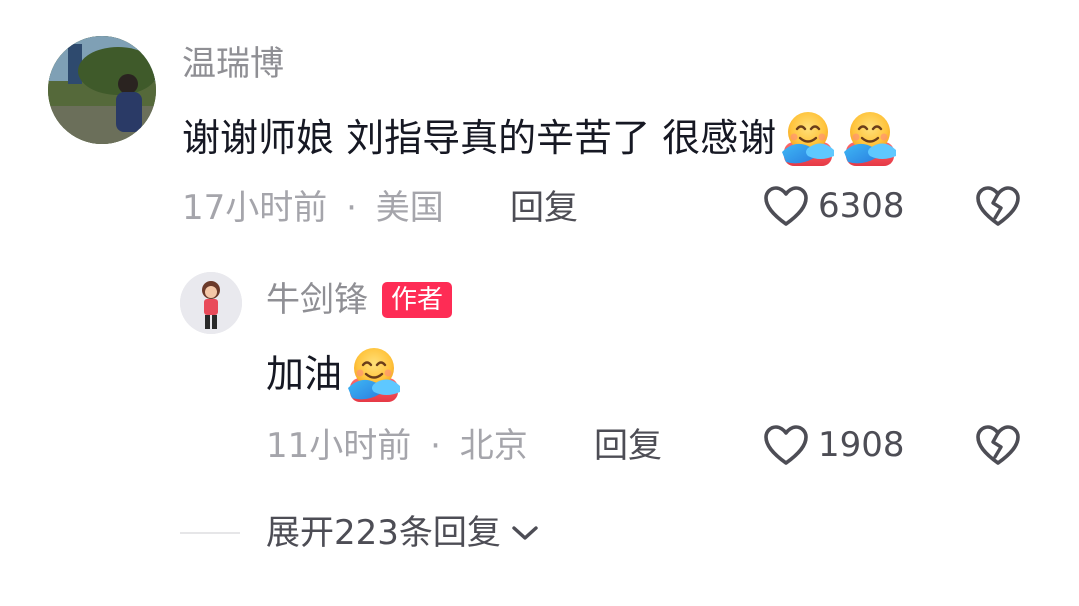 Image resolution: width=1079 pixels, height=606 pixels. I want to click on reply-like-count: 1908, so click(861, 445).